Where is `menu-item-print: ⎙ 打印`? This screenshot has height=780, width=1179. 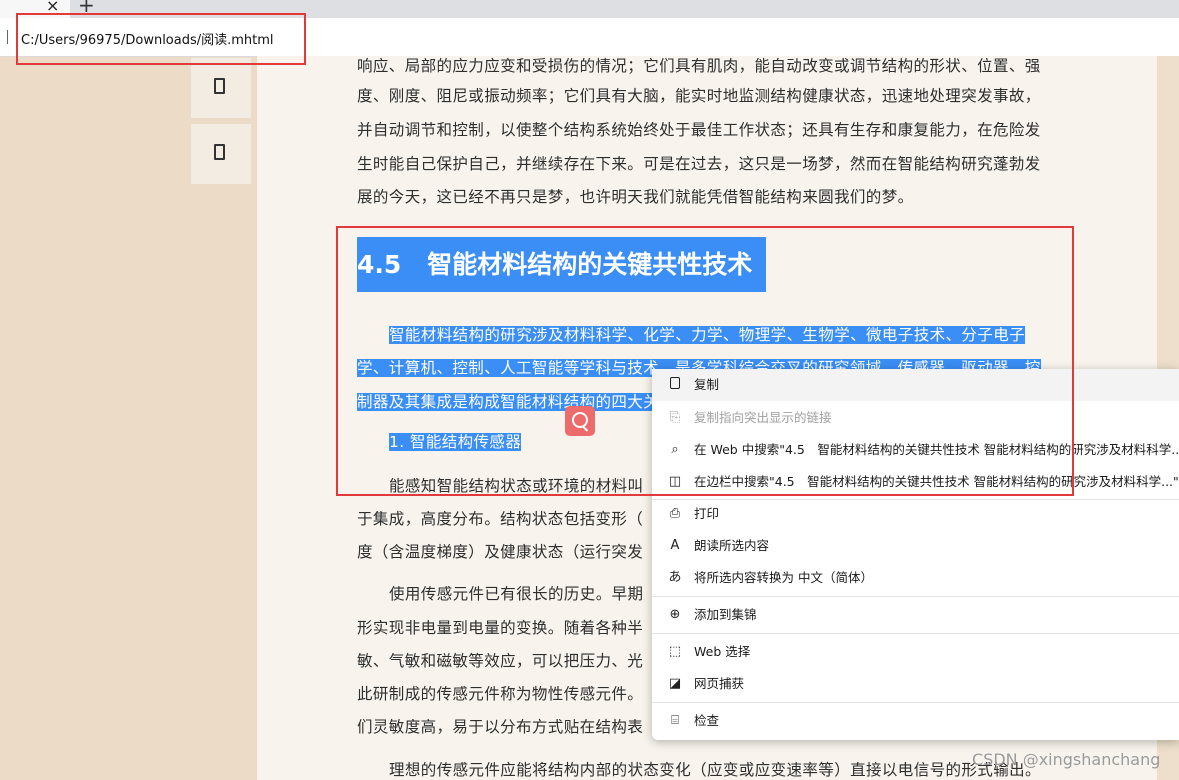 menu-item-print: ⎙ 打印 is located at coordinates (915, 514).